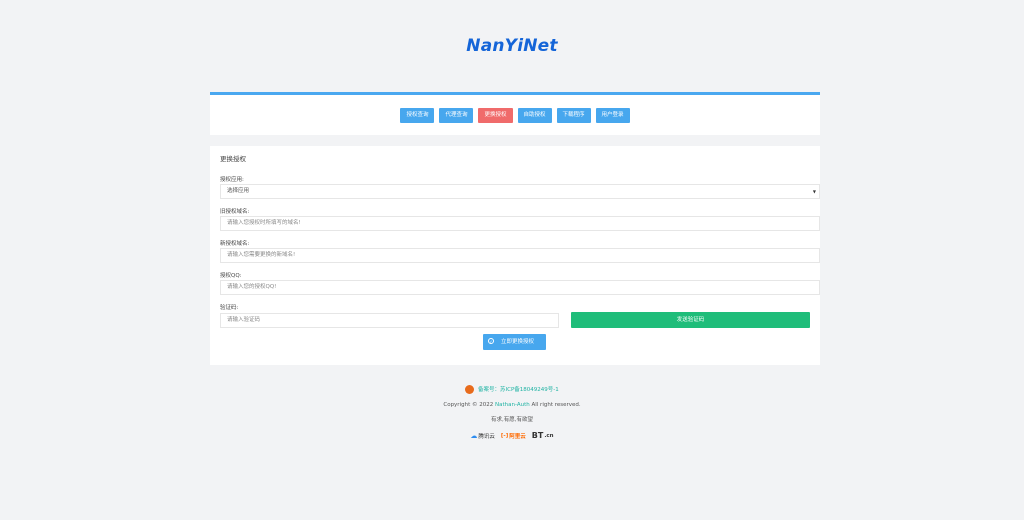  What do you see at coordinates (520, 255) in the screenshot?
I see `new-domain-input: 请输入您需要更换的新域名!` at bounding box center [520, 255].